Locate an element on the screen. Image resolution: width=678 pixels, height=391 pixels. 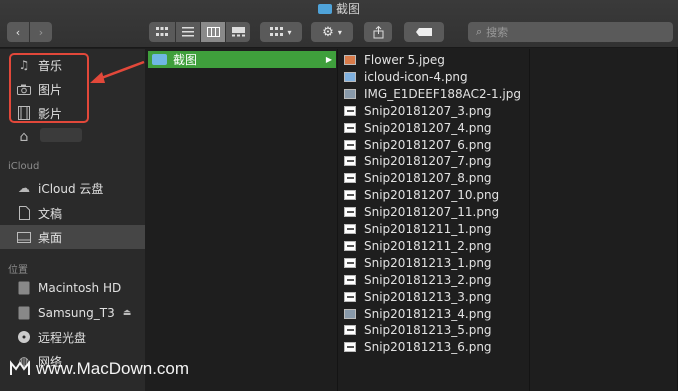
cloud-icon: ☁ is located at coordinates (24, 188).